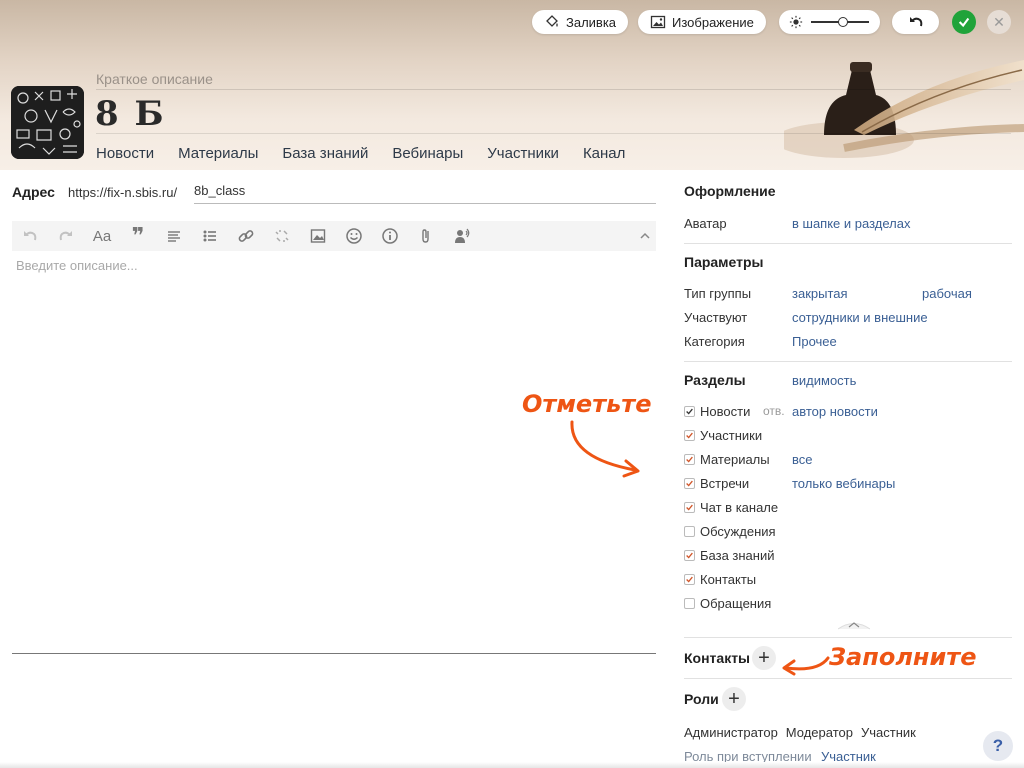  I want to click on person-speaking-icon, so click(462, 235).